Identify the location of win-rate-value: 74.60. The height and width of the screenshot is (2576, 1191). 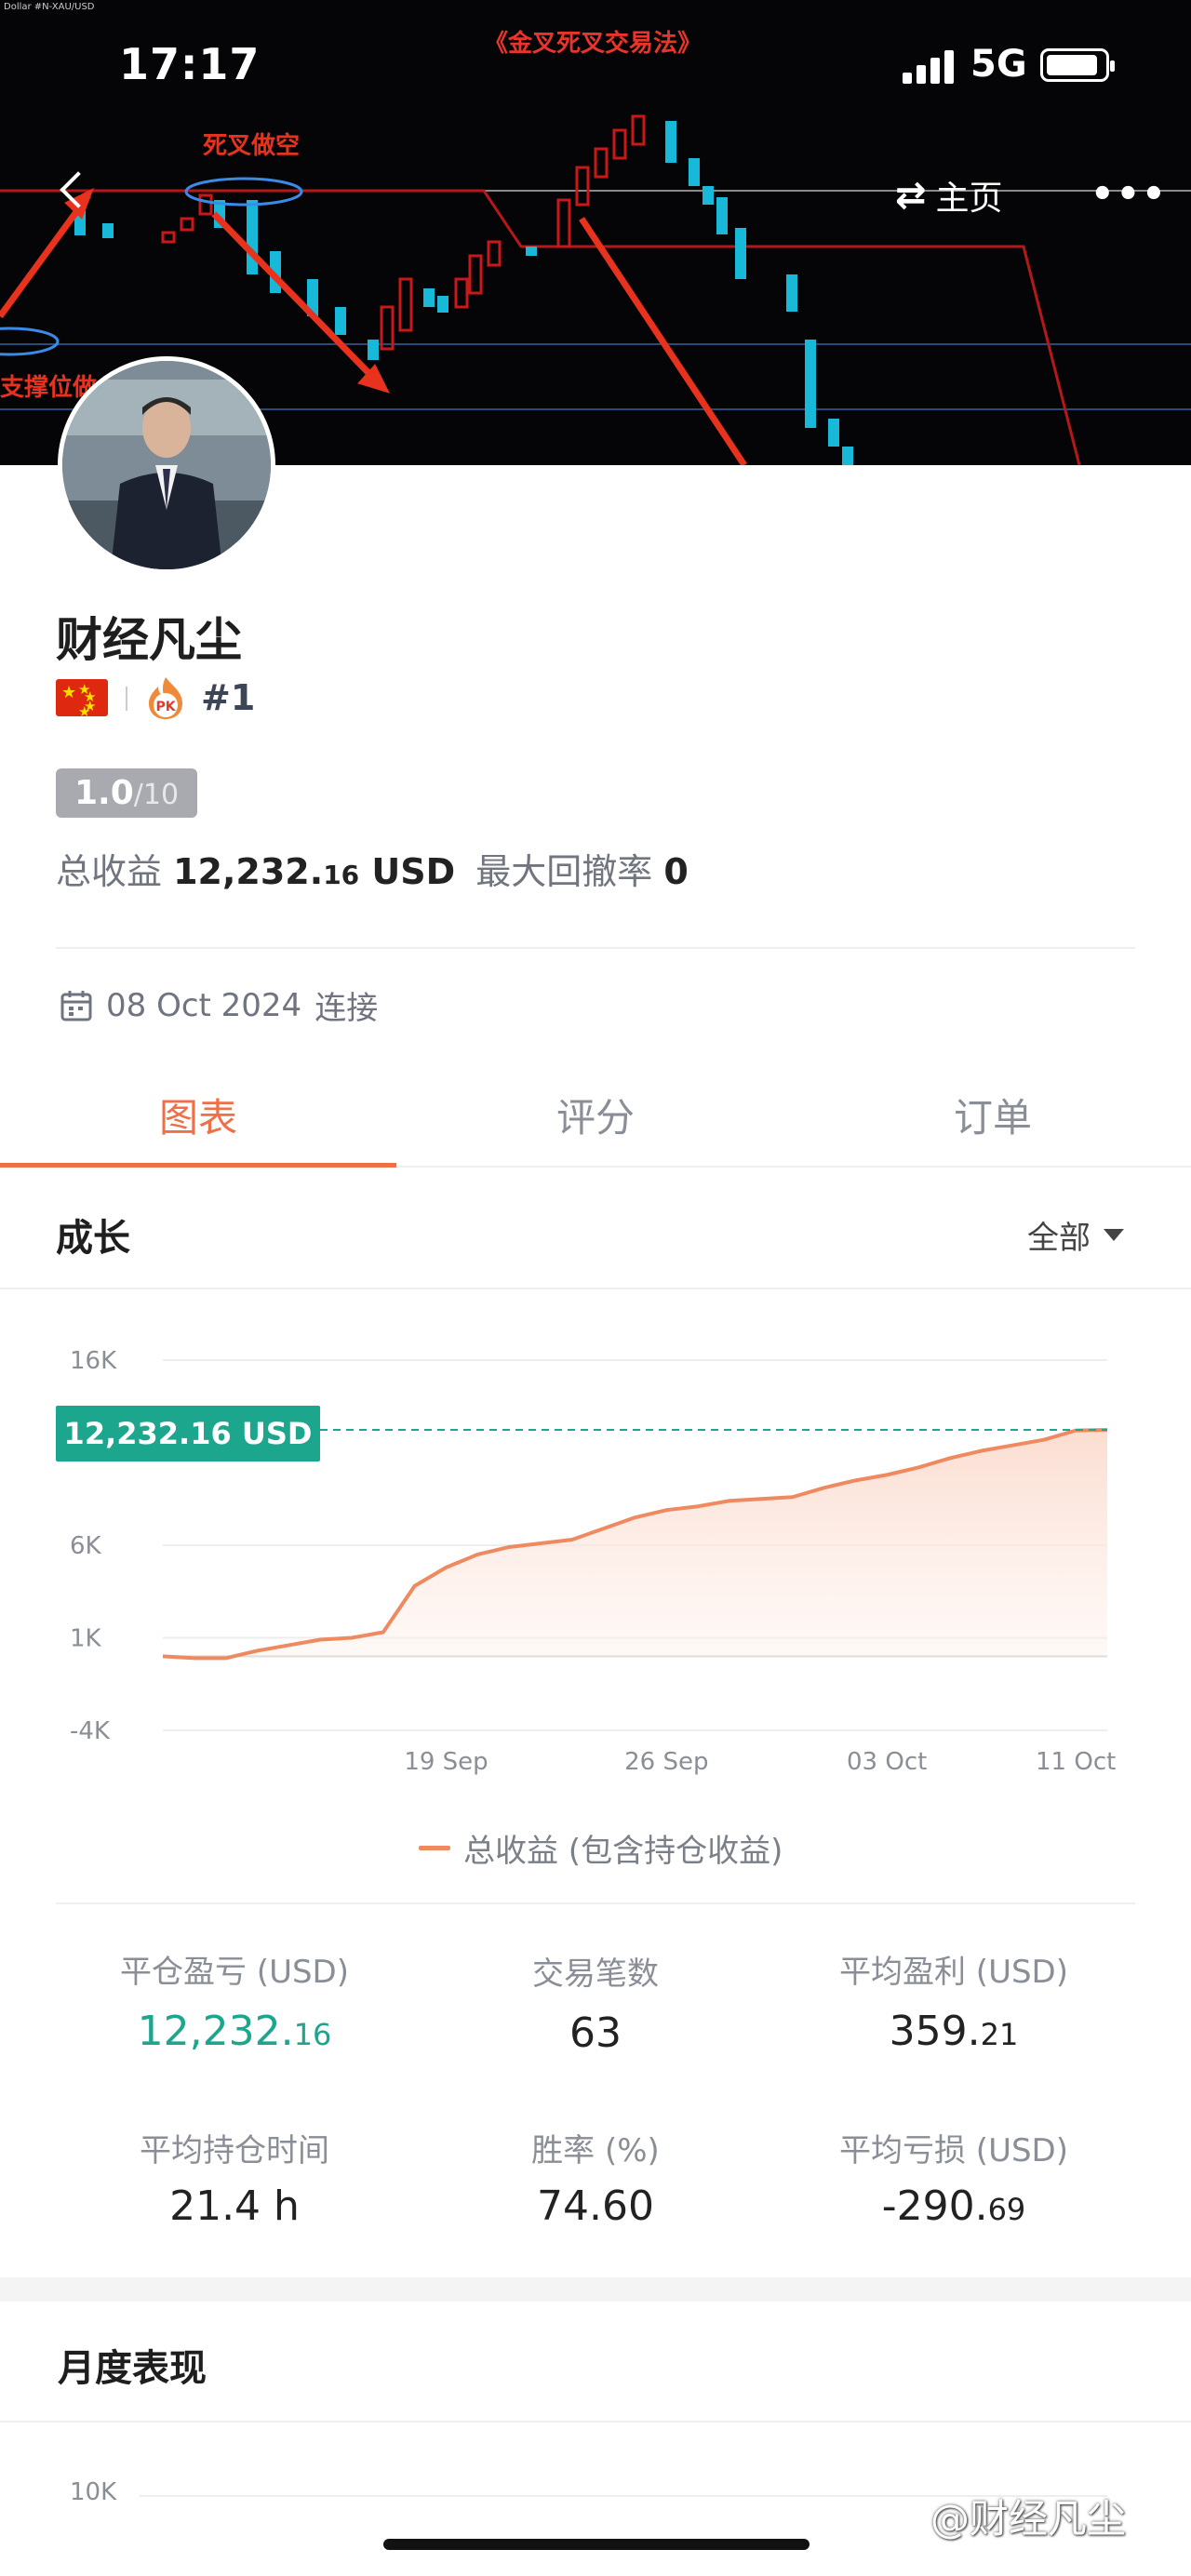
(595, 2206).